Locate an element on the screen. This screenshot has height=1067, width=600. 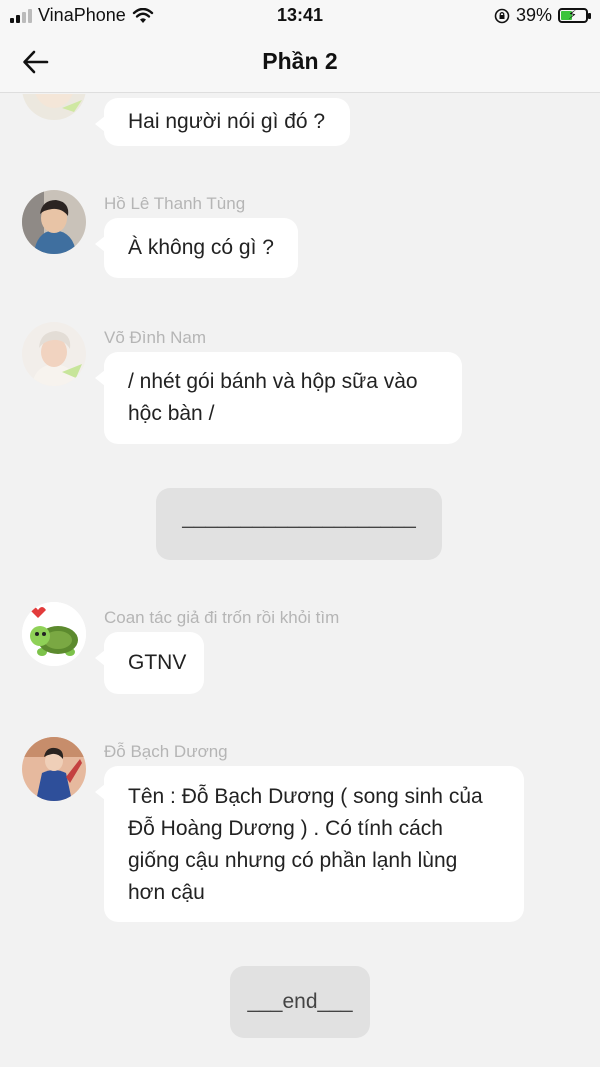
message-bubble: À không có gì ? is located at coordinates (196, 248).